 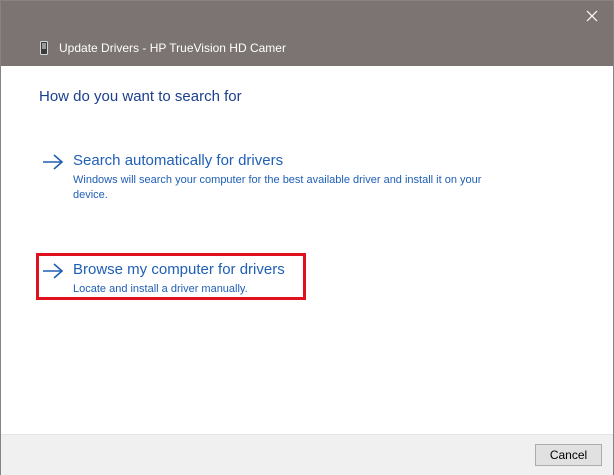 I want to click on device-icon, so click(x=44, y=48).